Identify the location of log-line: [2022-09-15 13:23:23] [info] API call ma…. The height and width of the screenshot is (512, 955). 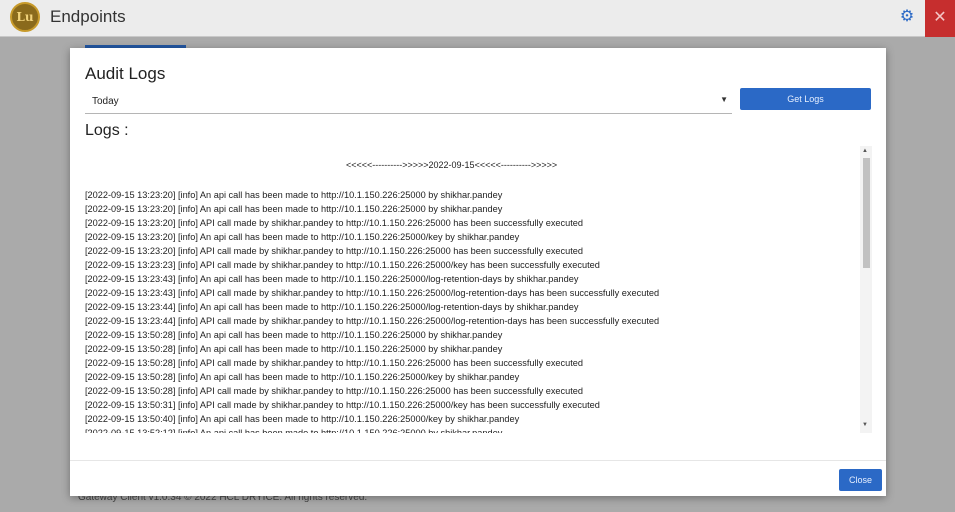
(342, 265).